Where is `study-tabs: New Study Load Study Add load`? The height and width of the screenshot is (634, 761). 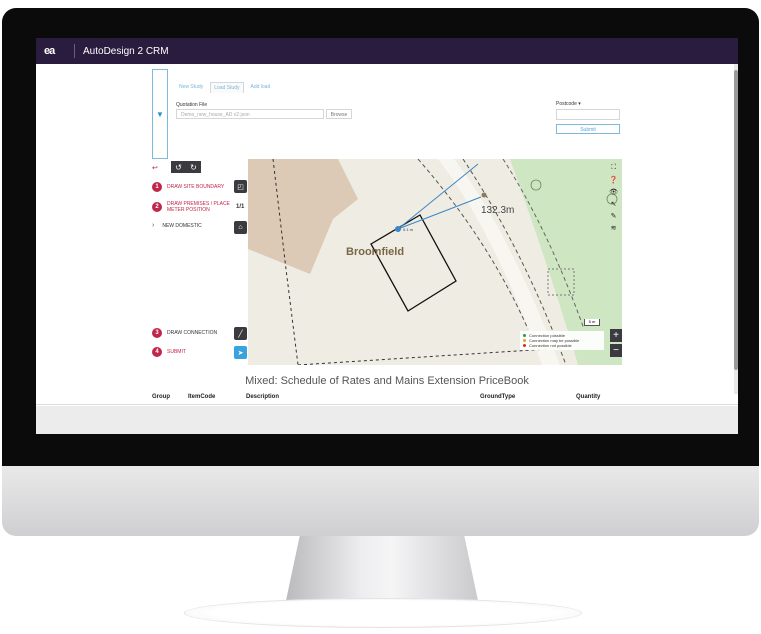
study-tabs: New Study Load Study Add load is located at coordinates (224, 87).